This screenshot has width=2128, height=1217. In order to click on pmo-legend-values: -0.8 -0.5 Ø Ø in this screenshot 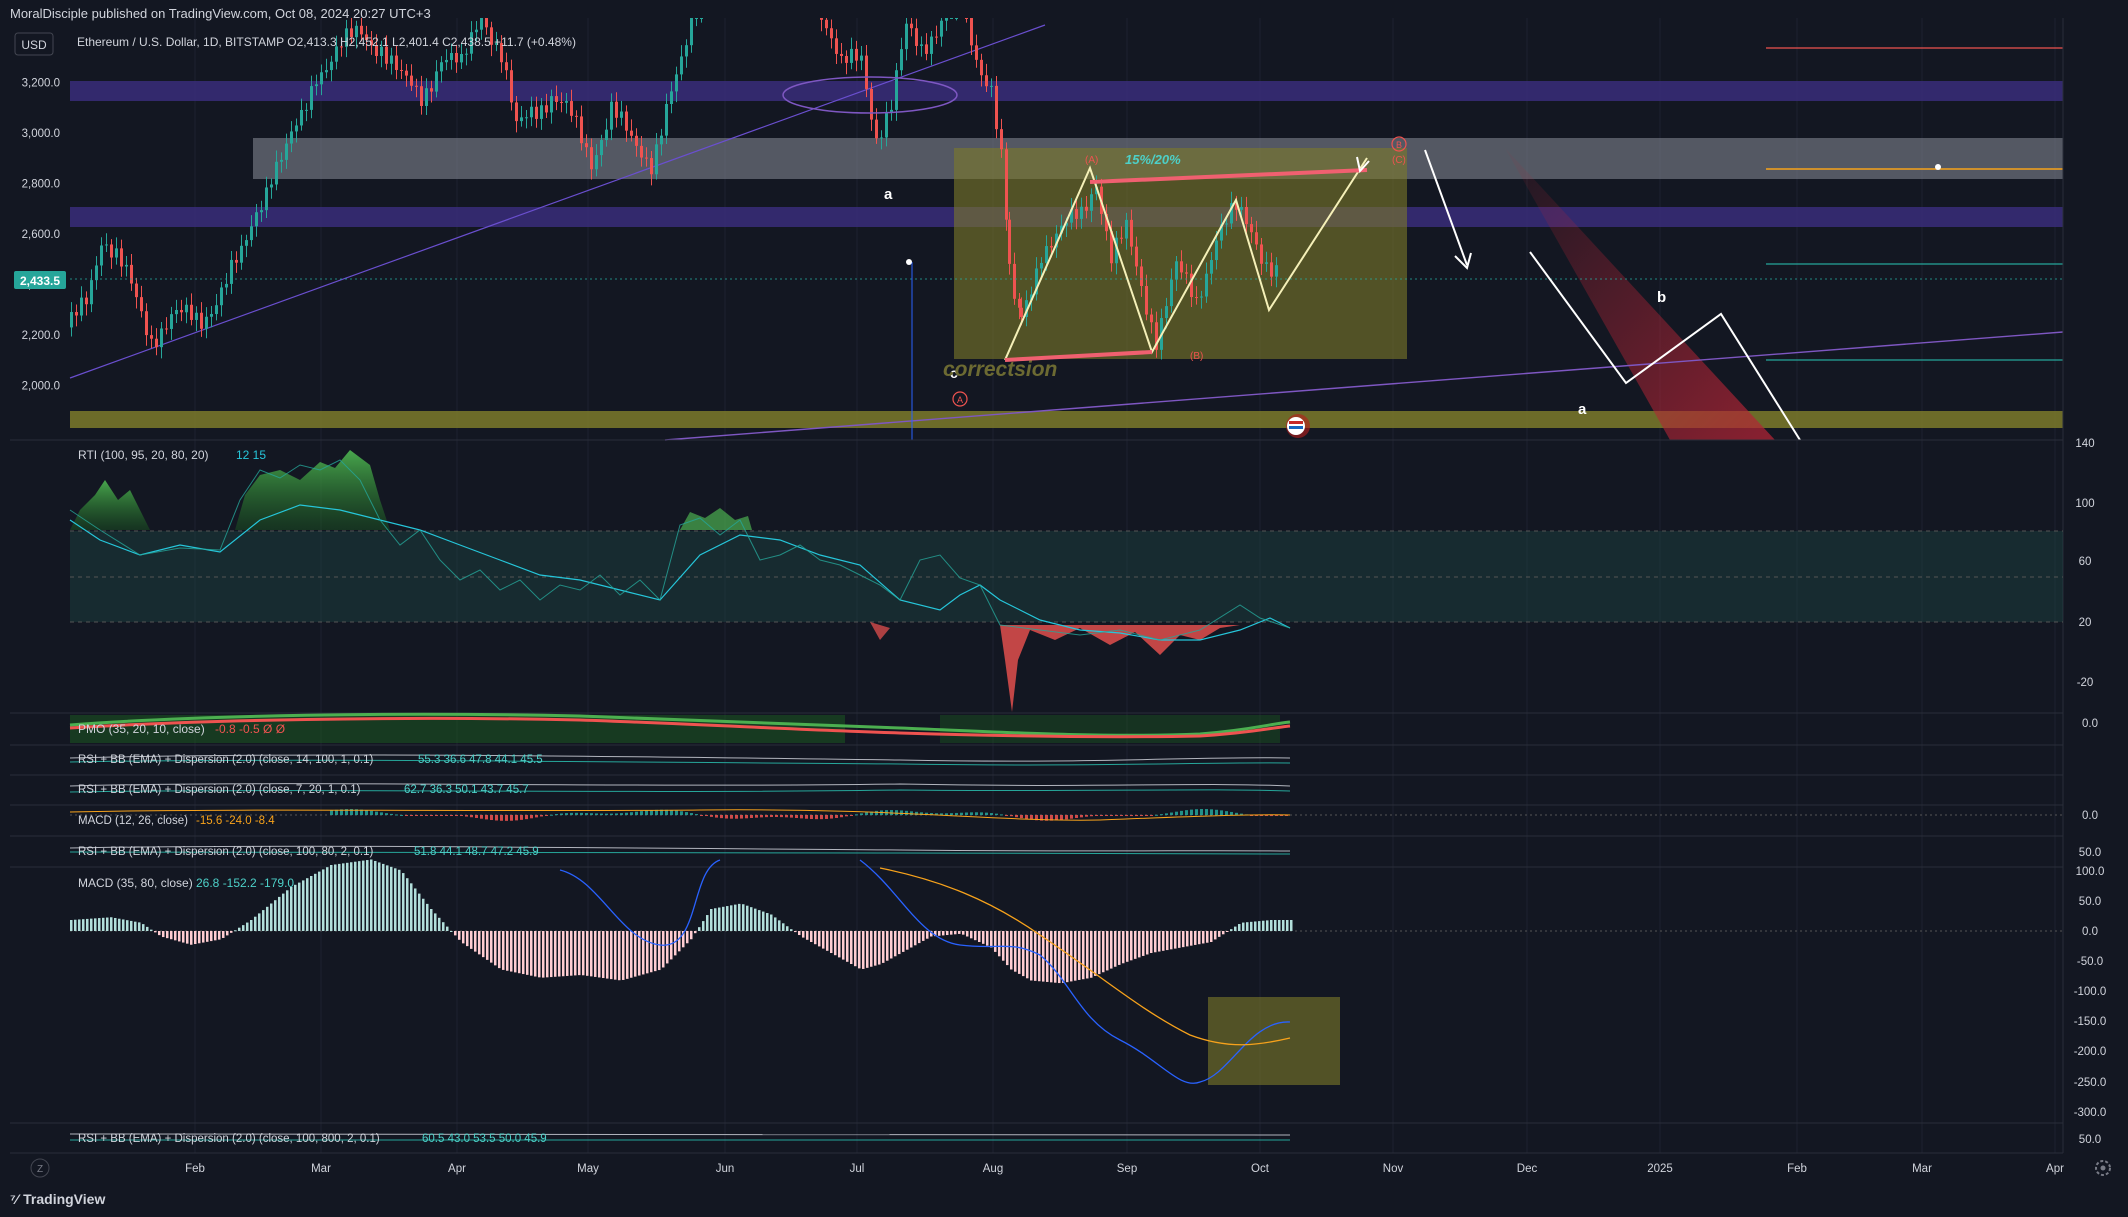, I will do `click(250, 729)`.